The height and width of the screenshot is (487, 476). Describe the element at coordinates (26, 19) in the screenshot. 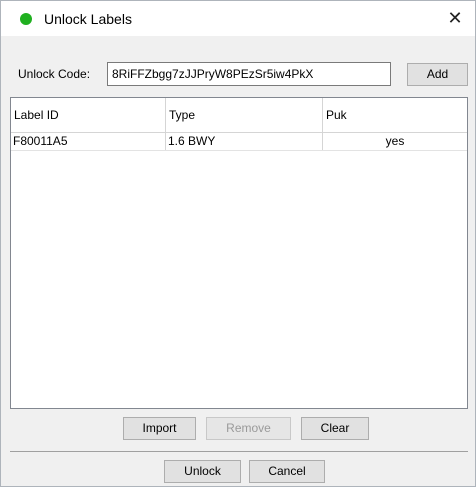

I see `green-dot-icon` at that location.